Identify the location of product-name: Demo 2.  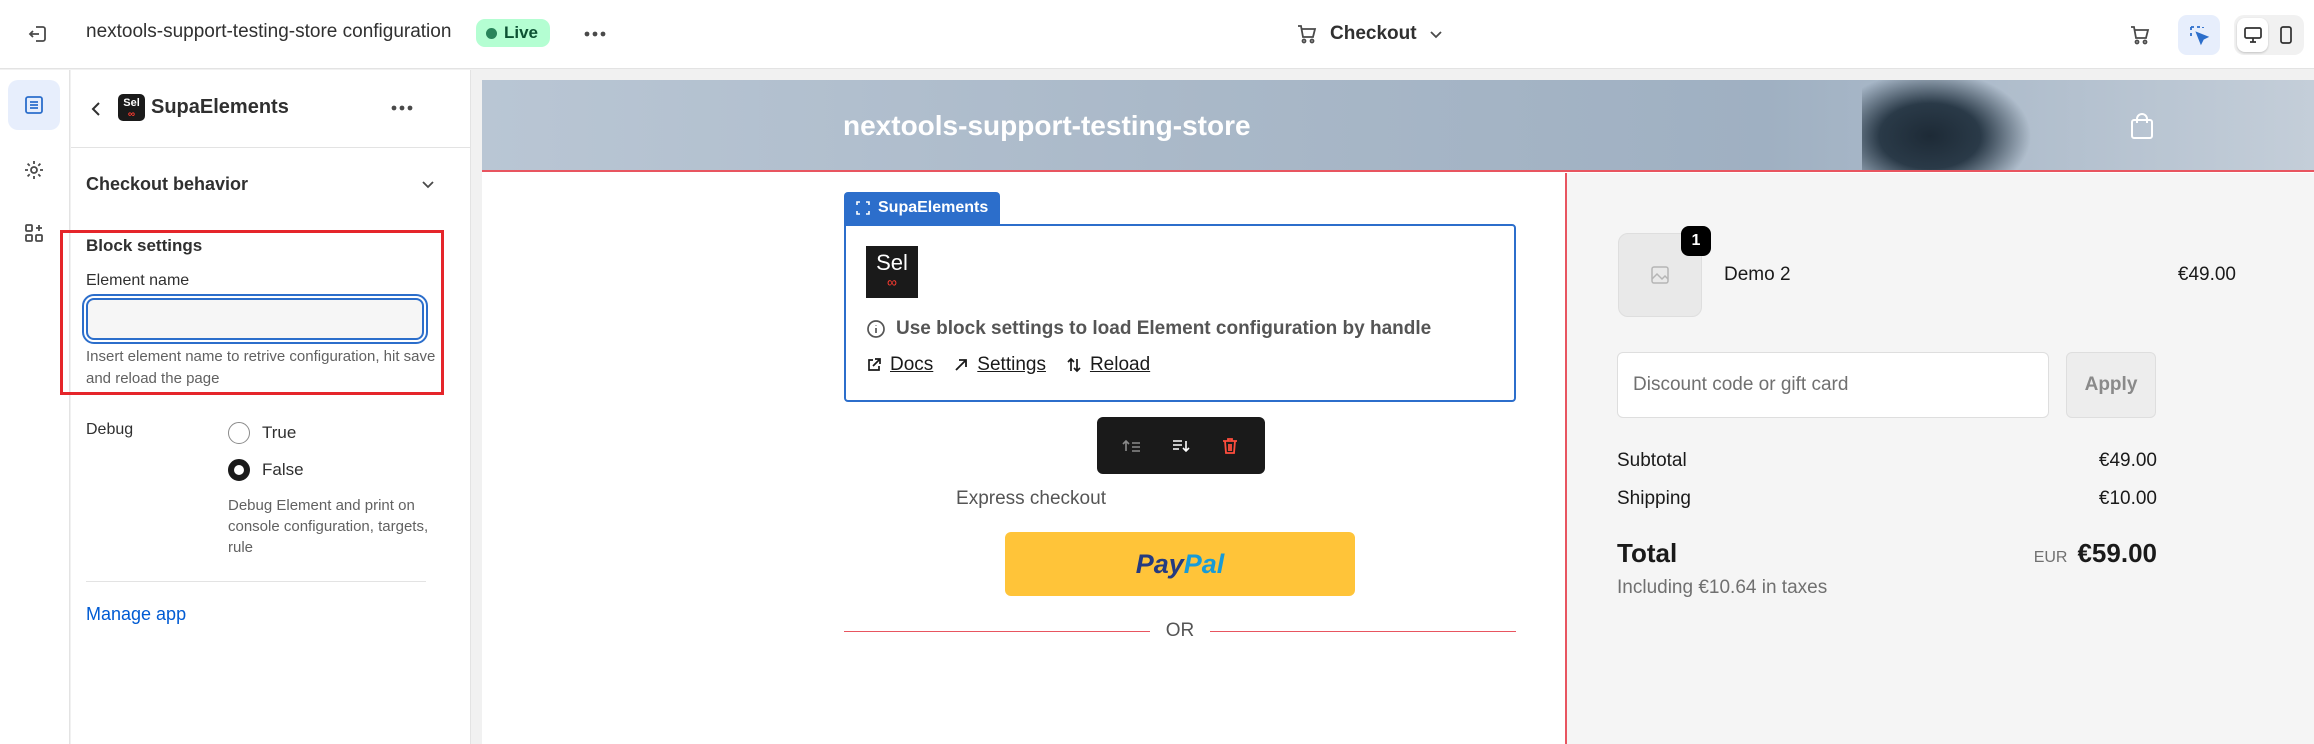
(1757, 274).